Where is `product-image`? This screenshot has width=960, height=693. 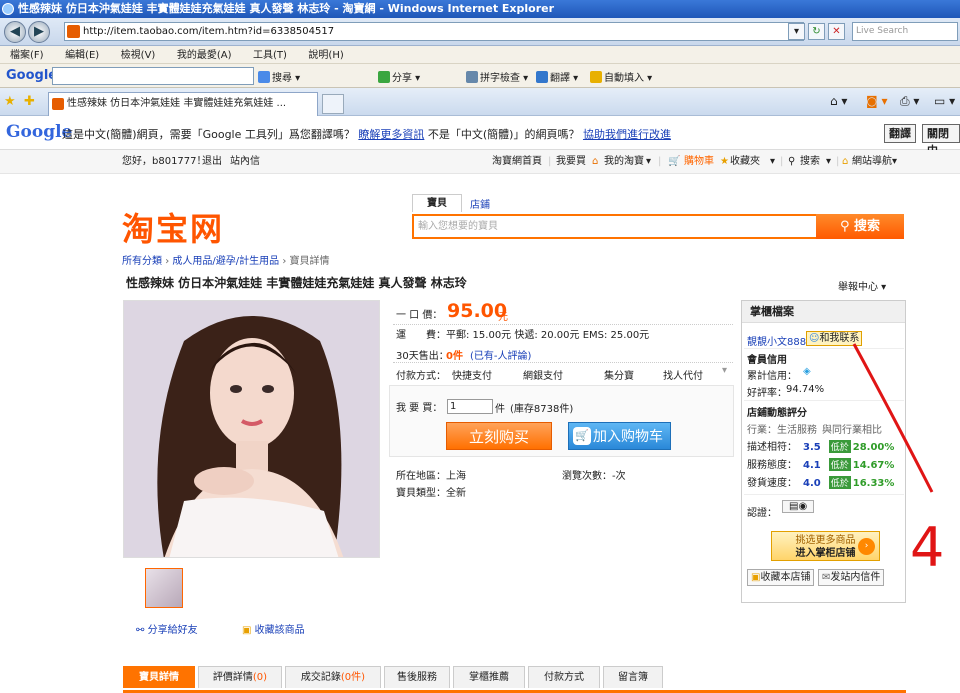 product-image is located at coordinates (251, 429).